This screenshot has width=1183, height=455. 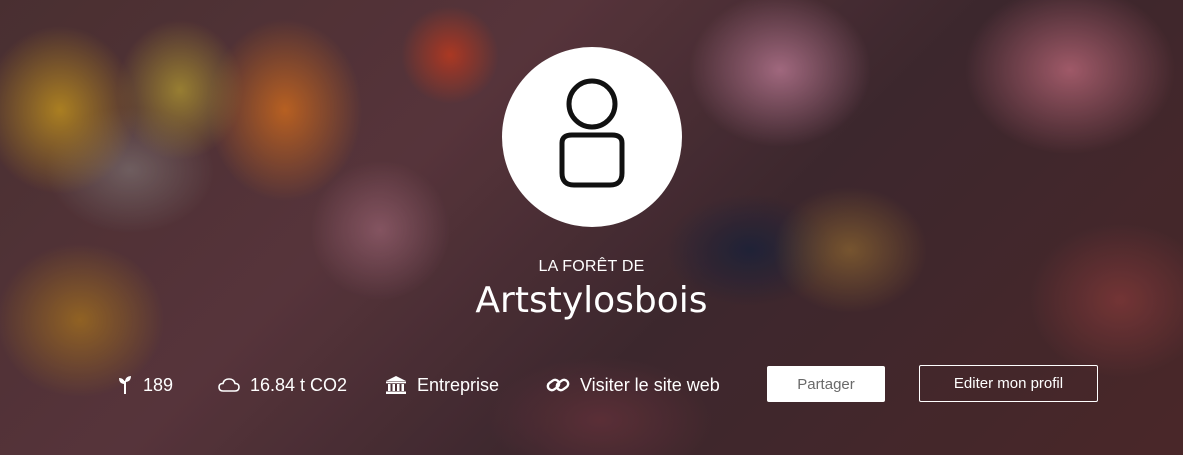 I want to click on website-link-label: Visiter le site web, so click(x=650, y=385).